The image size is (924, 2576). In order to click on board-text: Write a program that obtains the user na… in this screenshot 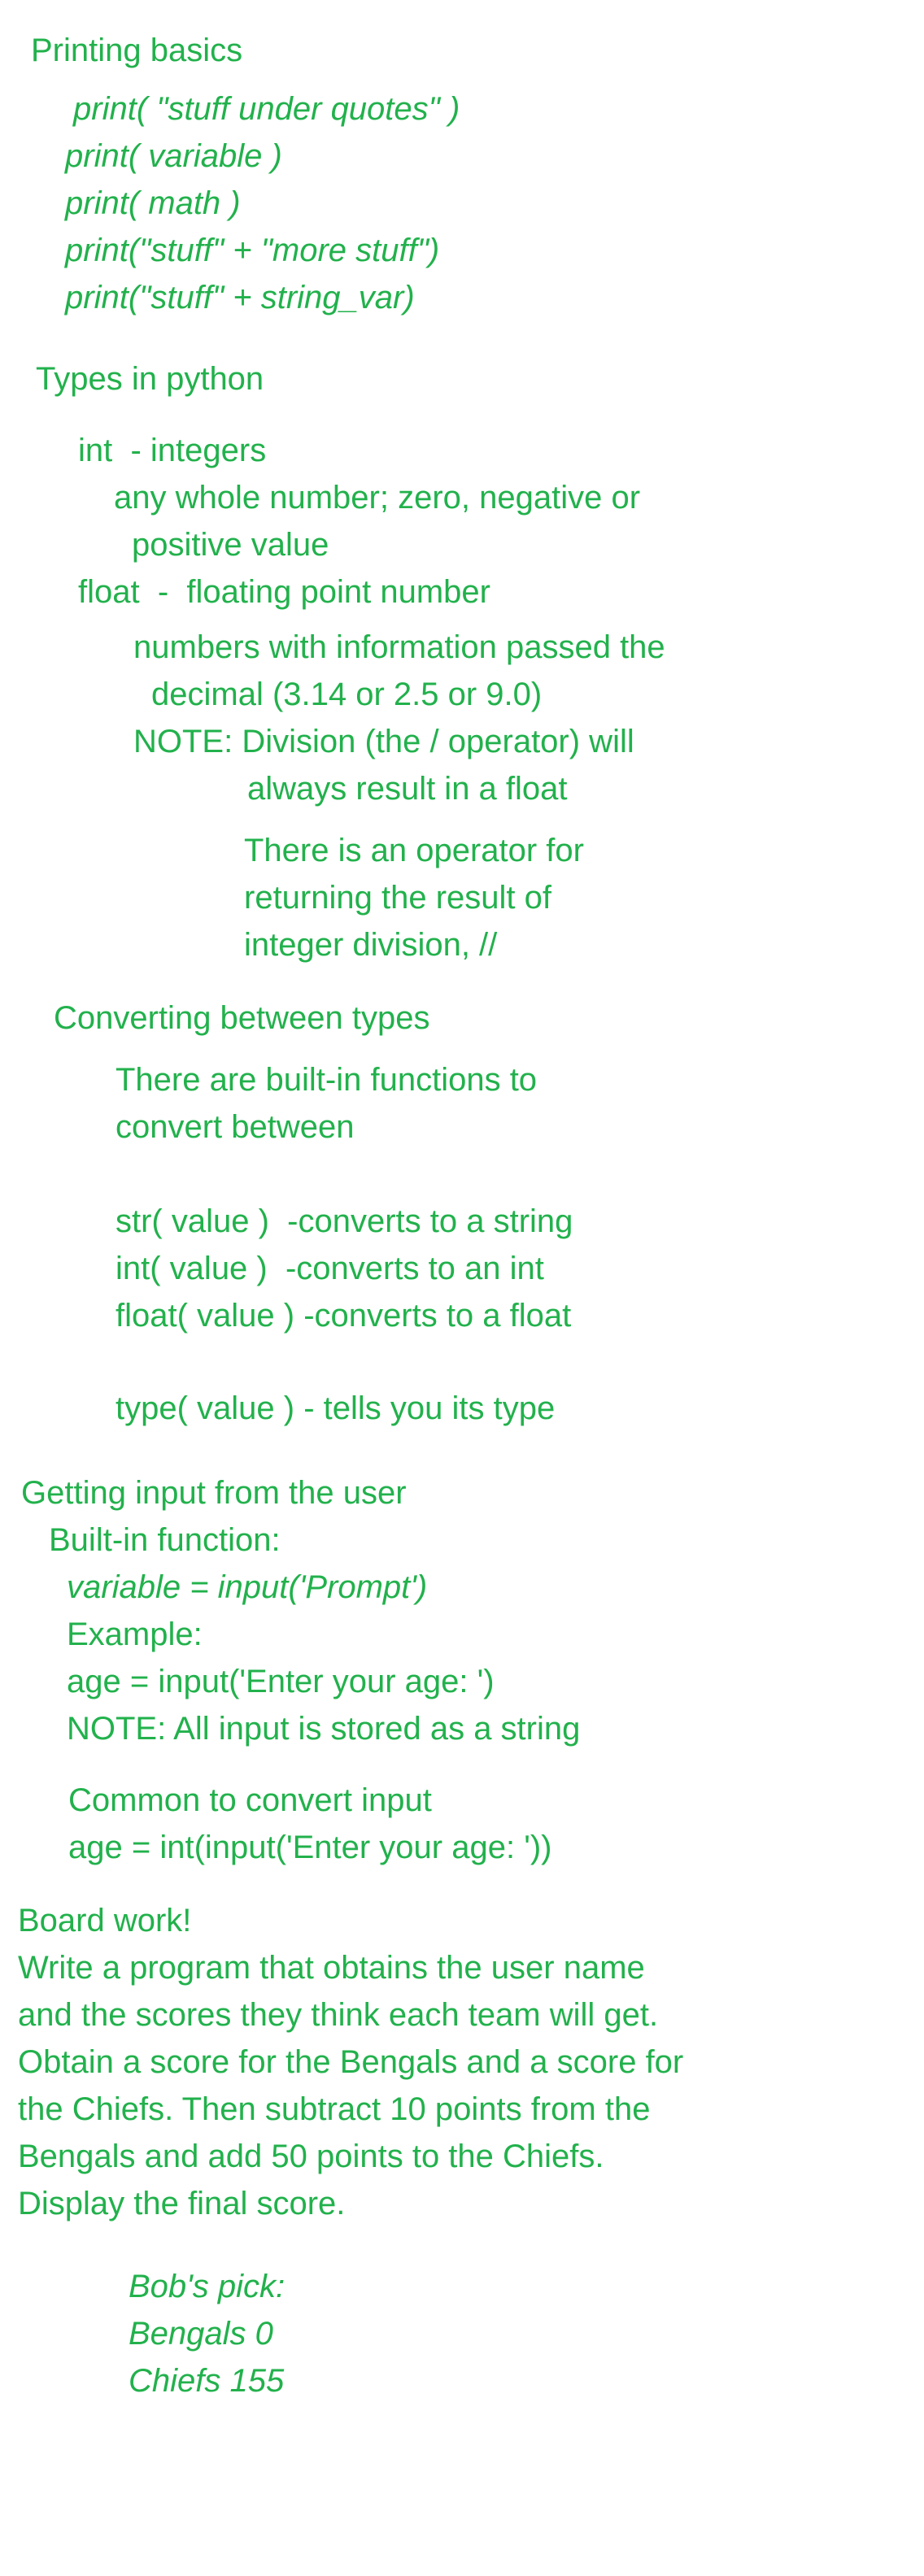, I will do `click(331, 1968)`.